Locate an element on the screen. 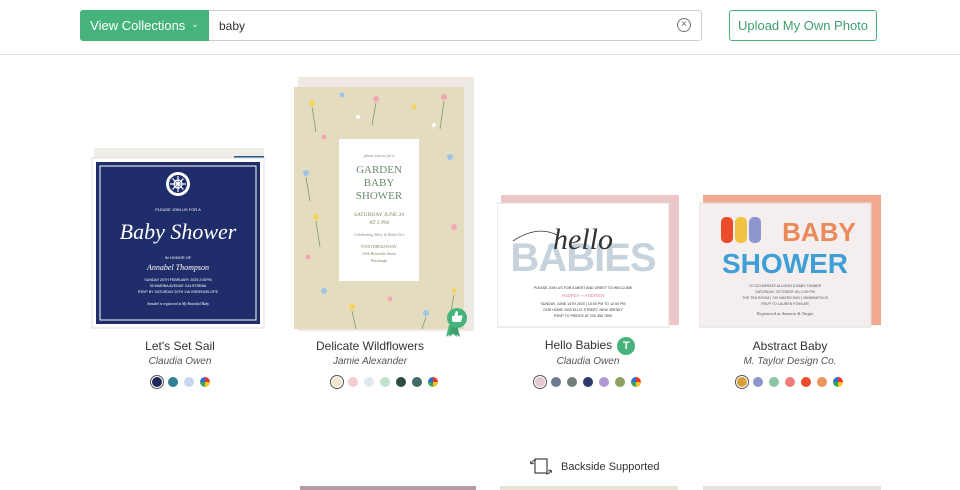 The height and width of the screenshot is (490, 960). card-title: Let's Set Sail is located at coordinates (180, 346).